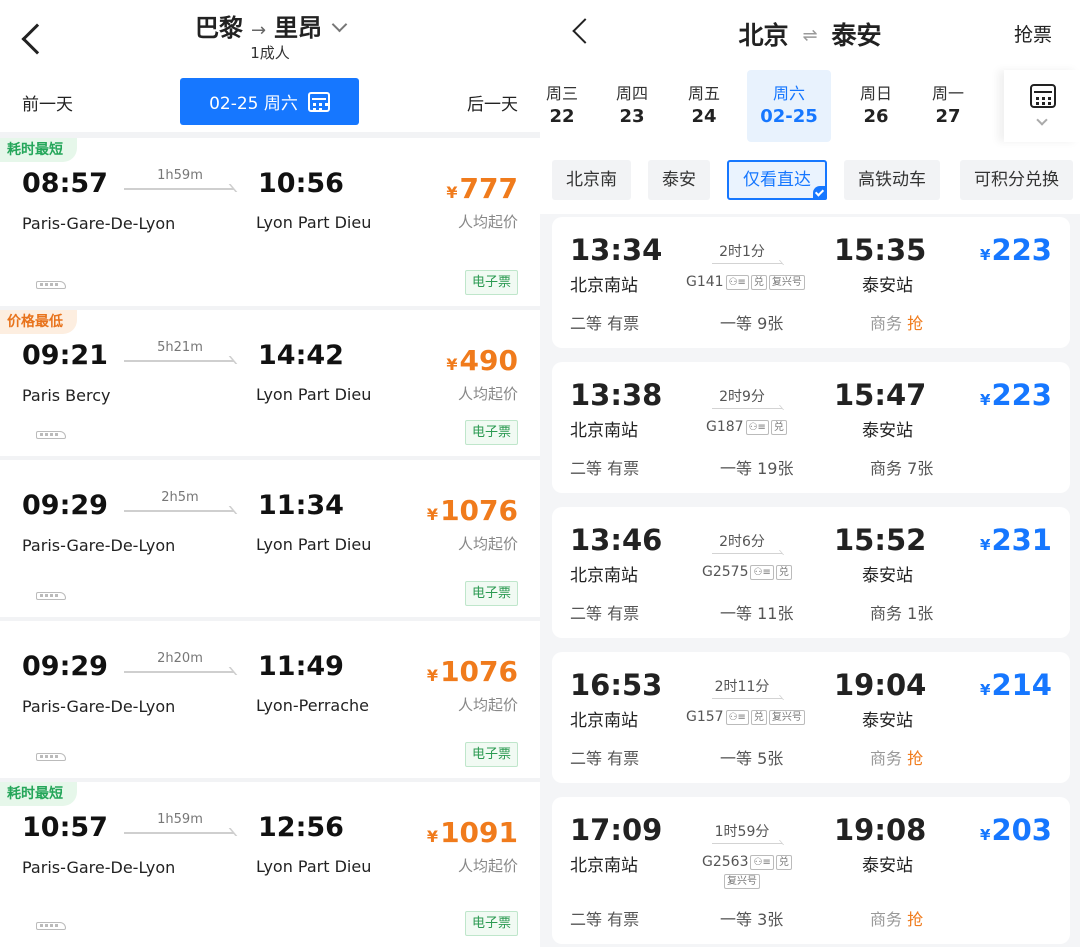 The width and height of the screenshot is (1080, 947). I want to click on calendar-button, so click(1042, 106).